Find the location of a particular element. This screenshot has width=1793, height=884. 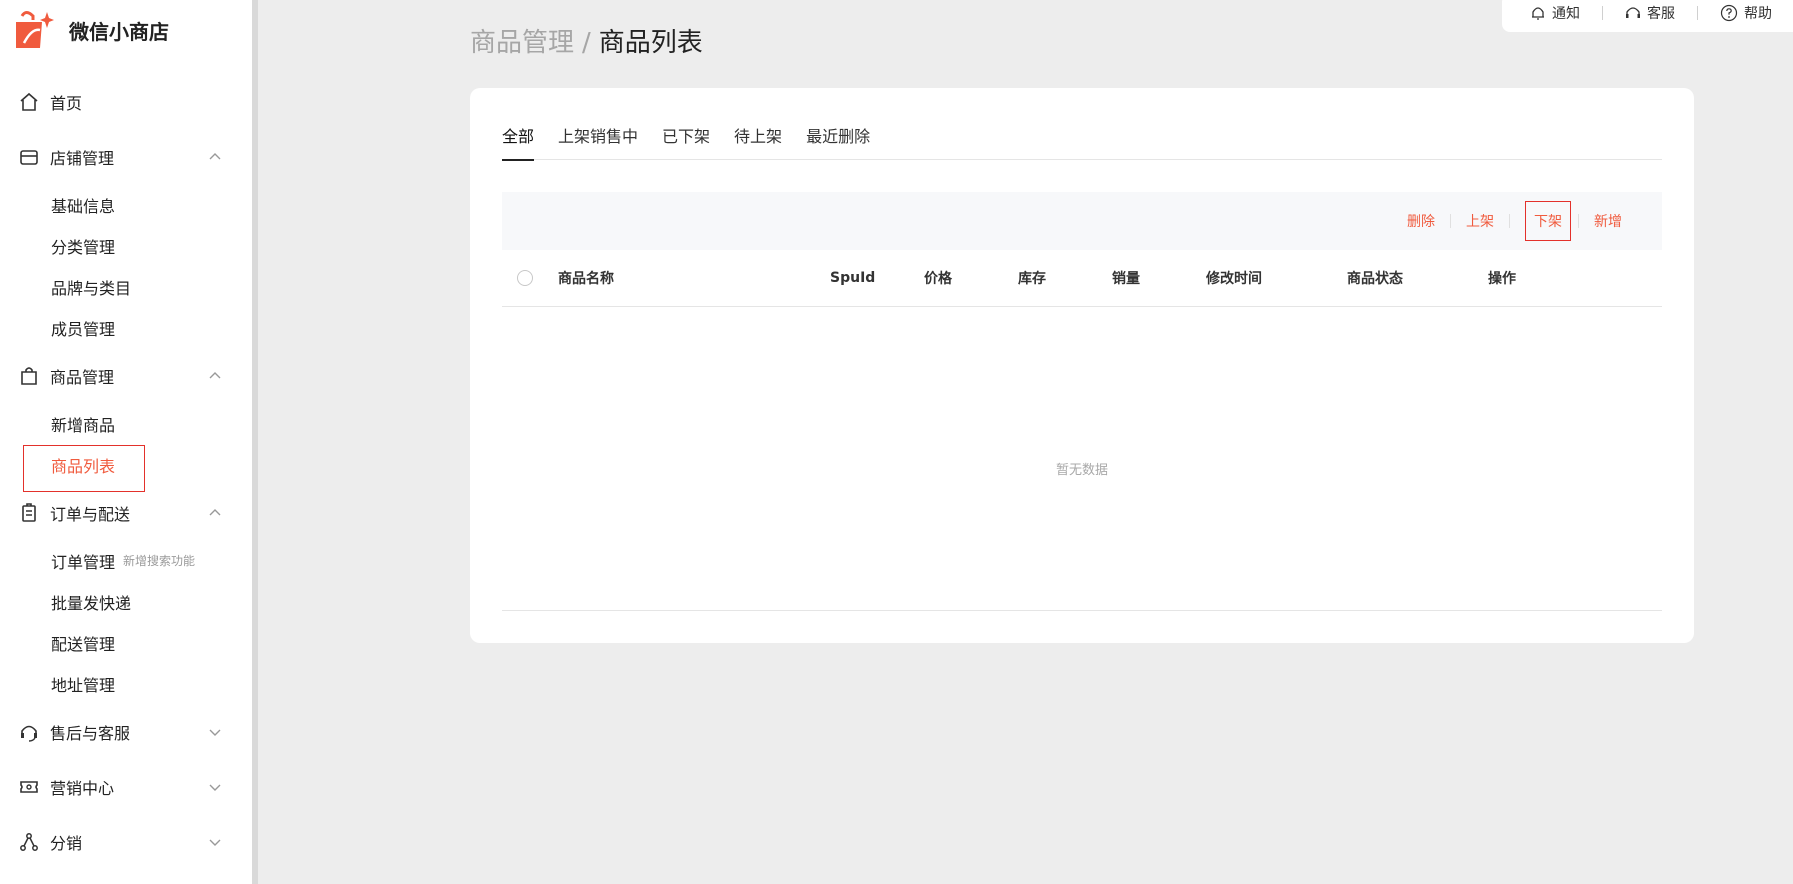

share-icon is located at coordinates (29, 842).